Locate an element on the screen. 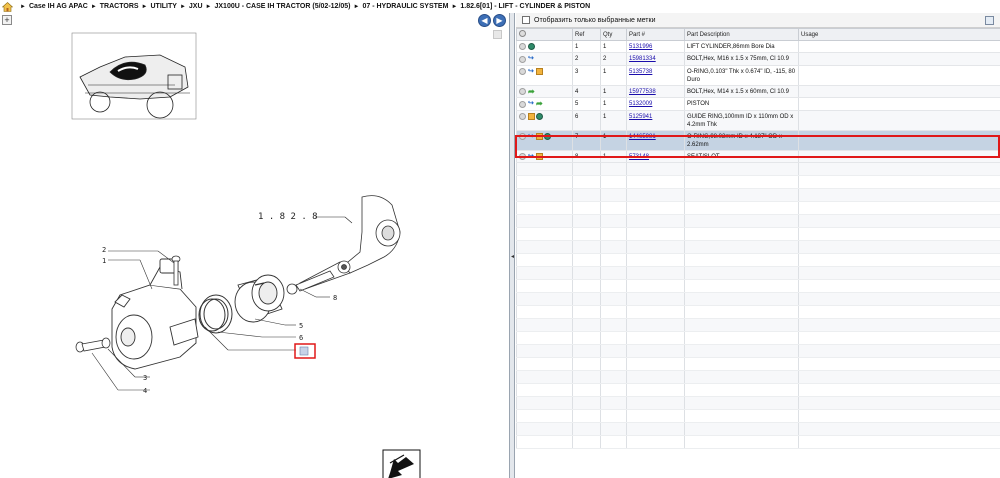 Image resolution: width=1000 pixels, height=478 pixels. list-options-icon is located at coordinates (989, 20).